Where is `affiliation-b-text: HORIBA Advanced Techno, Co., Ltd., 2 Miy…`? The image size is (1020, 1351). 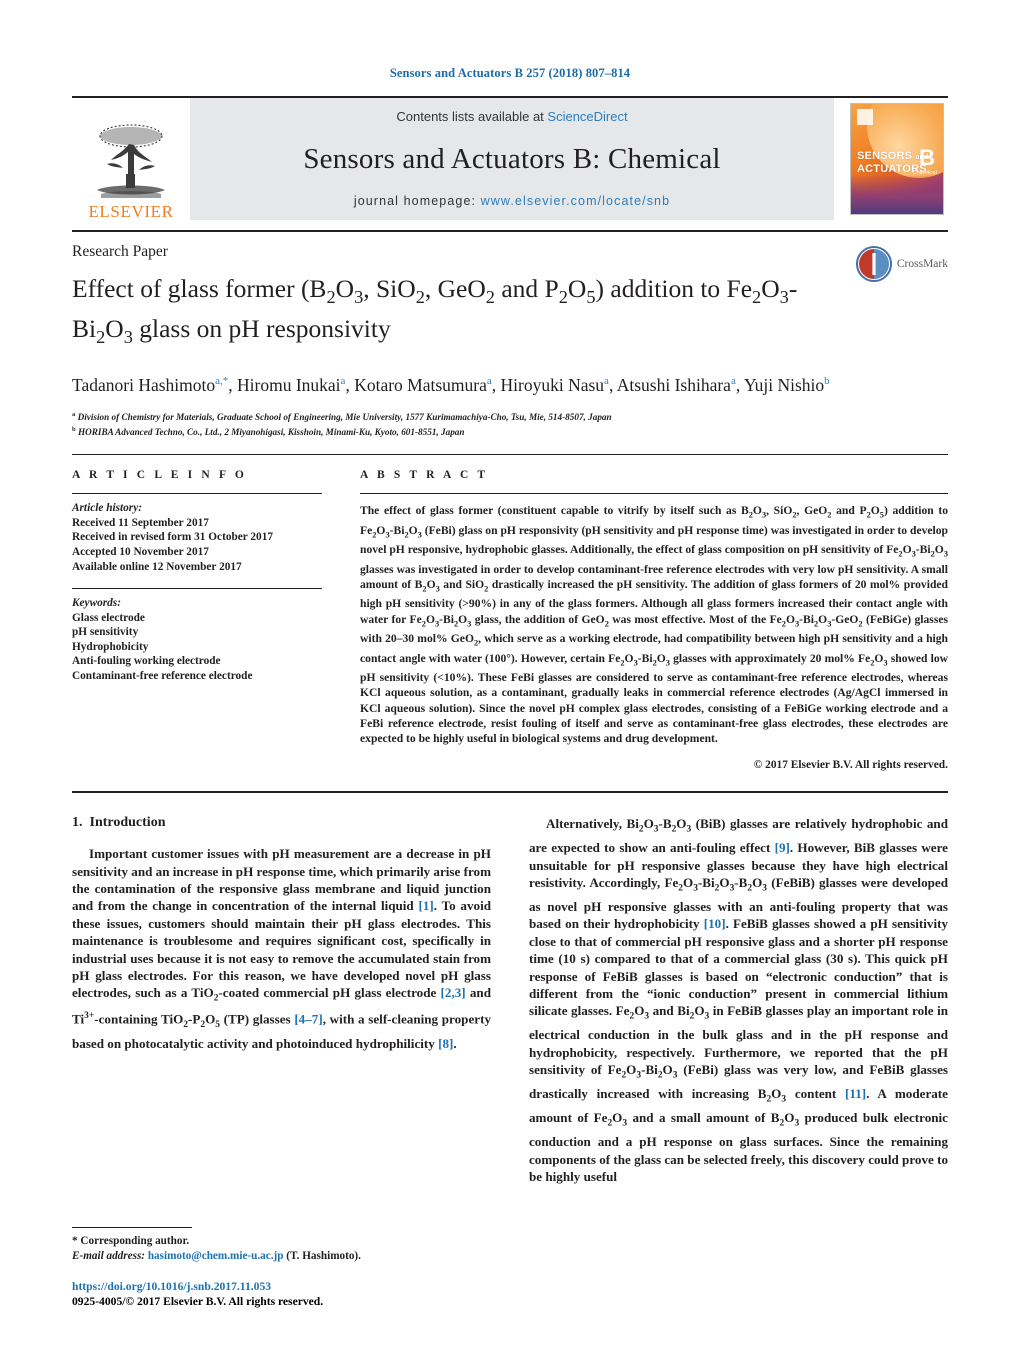 affiliation-b-text: HORIBA Advanced Techno, Co., Ltd., 2 Miy… is located at coordinates (271, 431).